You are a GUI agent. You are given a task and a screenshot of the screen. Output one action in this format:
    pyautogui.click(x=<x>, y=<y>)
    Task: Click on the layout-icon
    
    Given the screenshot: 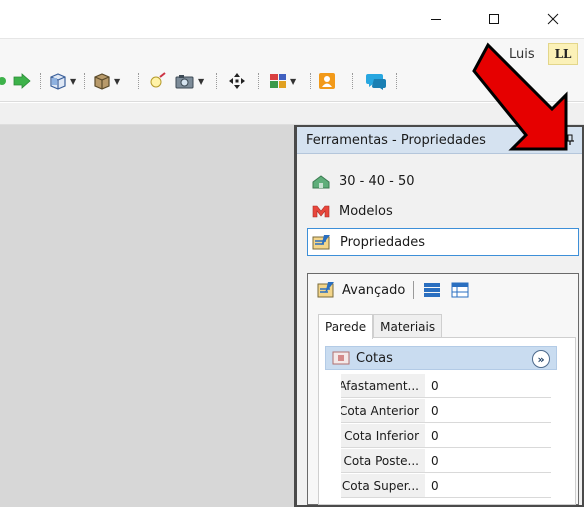 What is the action you would take?
    pyautogui.click(x=278, y=81)
    